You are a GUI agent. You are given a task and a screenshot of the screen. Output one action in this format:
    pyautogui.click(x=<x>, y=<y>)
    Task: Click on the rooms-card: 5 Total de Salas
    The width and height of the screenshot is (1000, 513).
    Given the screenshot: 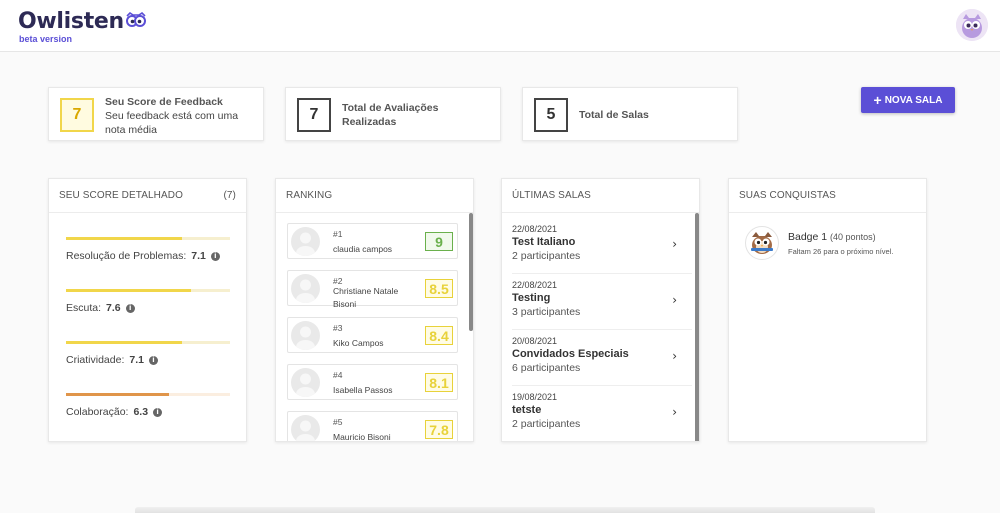 What is the action you would take?
    pyautogui.click(x=630, y=114)
    